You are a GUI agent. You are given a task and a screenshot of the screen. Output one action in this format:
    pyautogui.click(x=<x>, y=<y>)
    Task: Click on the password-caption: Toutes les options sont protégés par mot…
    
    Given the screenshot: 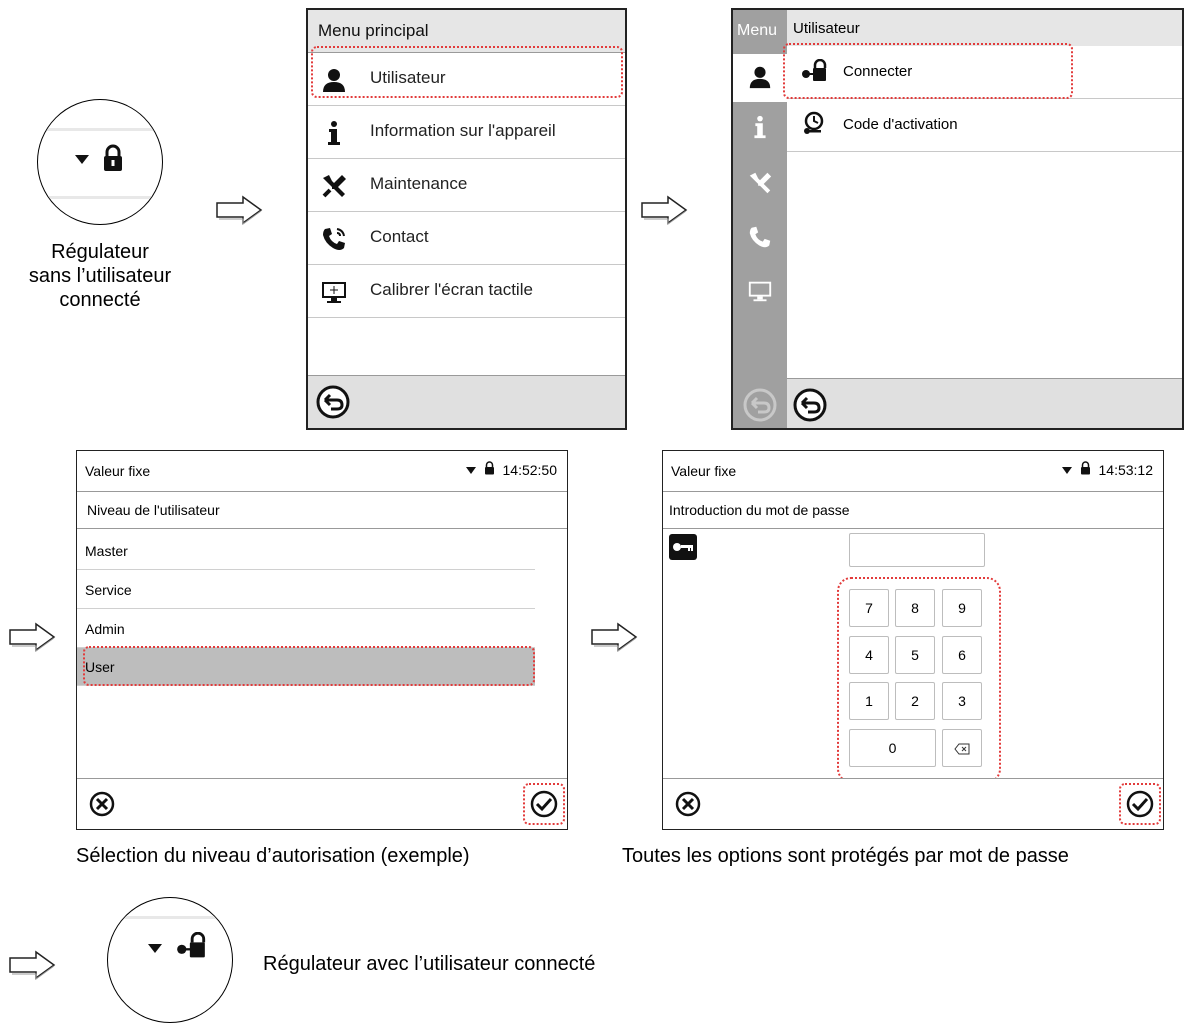 What is the action you would take?
    pyautogui.click(x=845, y=856)
    